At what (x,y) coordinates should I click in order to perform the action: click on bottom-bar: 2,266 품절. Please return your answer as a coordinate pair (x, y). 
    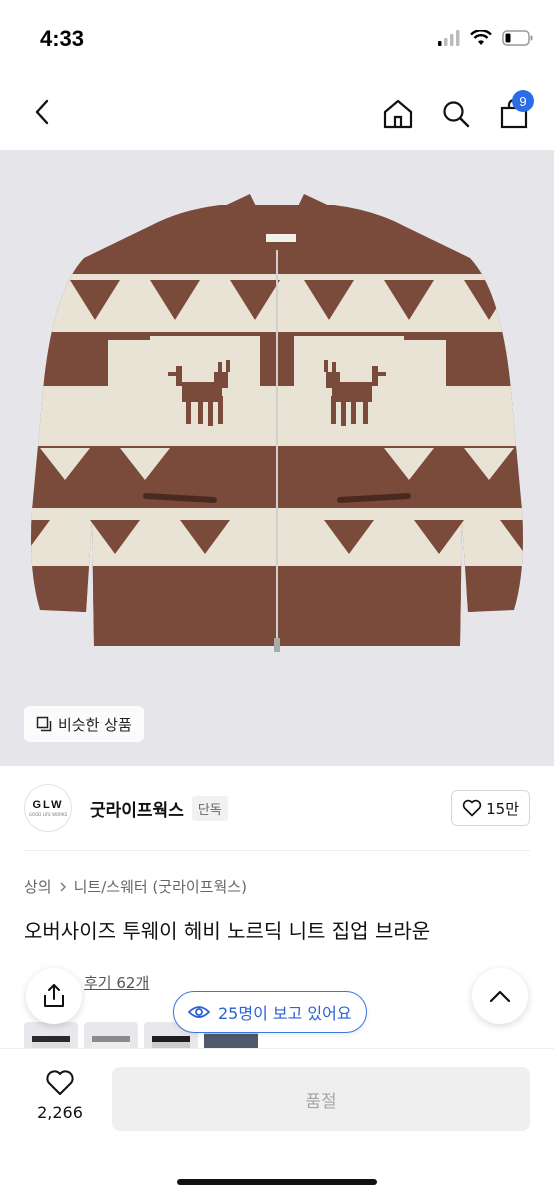
    Looking at the image, I should click on (277, 1124).